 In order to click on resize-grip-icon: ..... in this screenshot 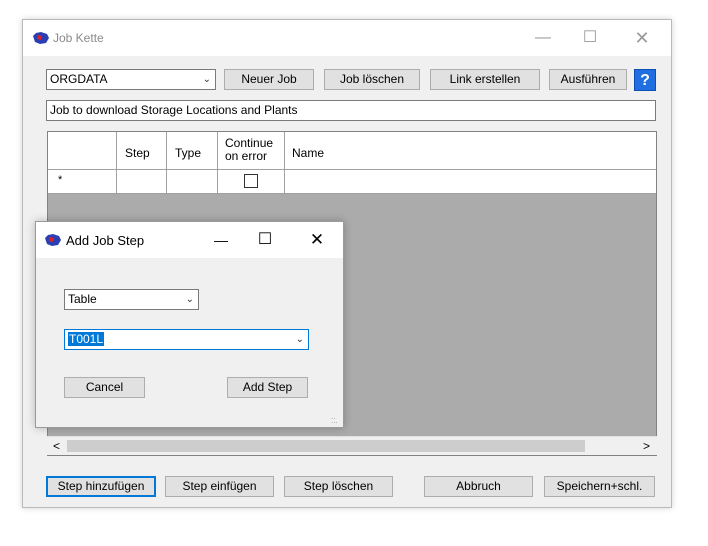, I will do `click(336, 419)`.